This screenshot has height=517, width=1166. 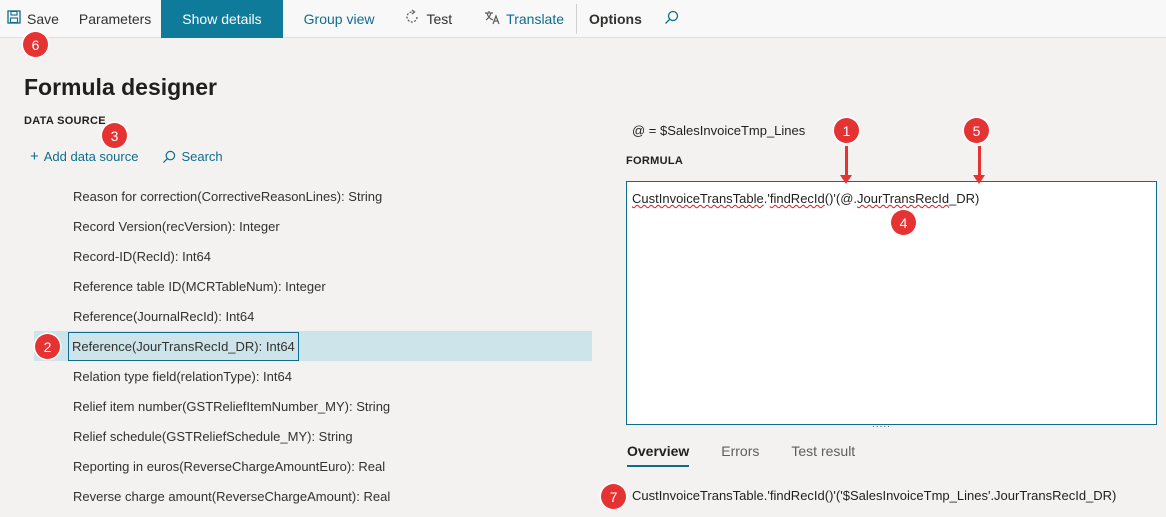 I want to click on list-item-label: Reference(JourTransRecId_DR): Int64, so click(x=183, y=346).